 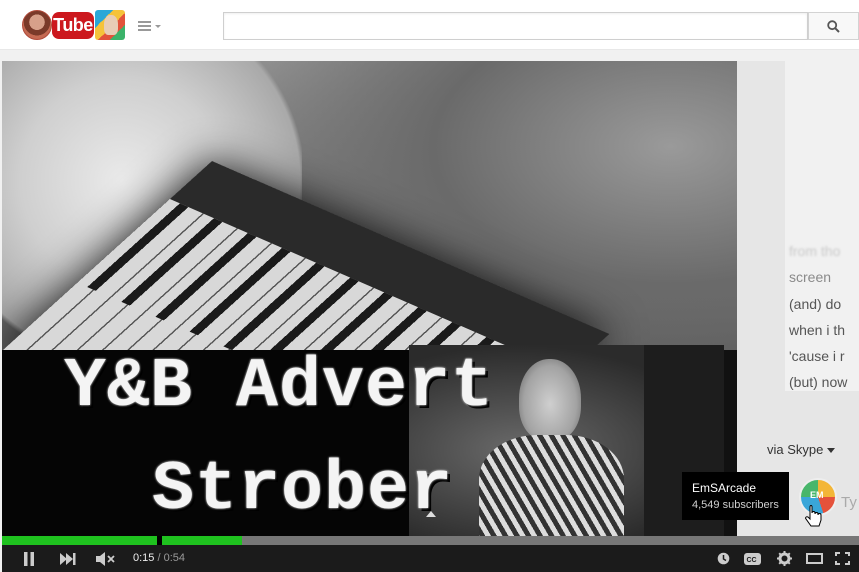 I want to click on watch-later-button, so click(x=723, y=558).